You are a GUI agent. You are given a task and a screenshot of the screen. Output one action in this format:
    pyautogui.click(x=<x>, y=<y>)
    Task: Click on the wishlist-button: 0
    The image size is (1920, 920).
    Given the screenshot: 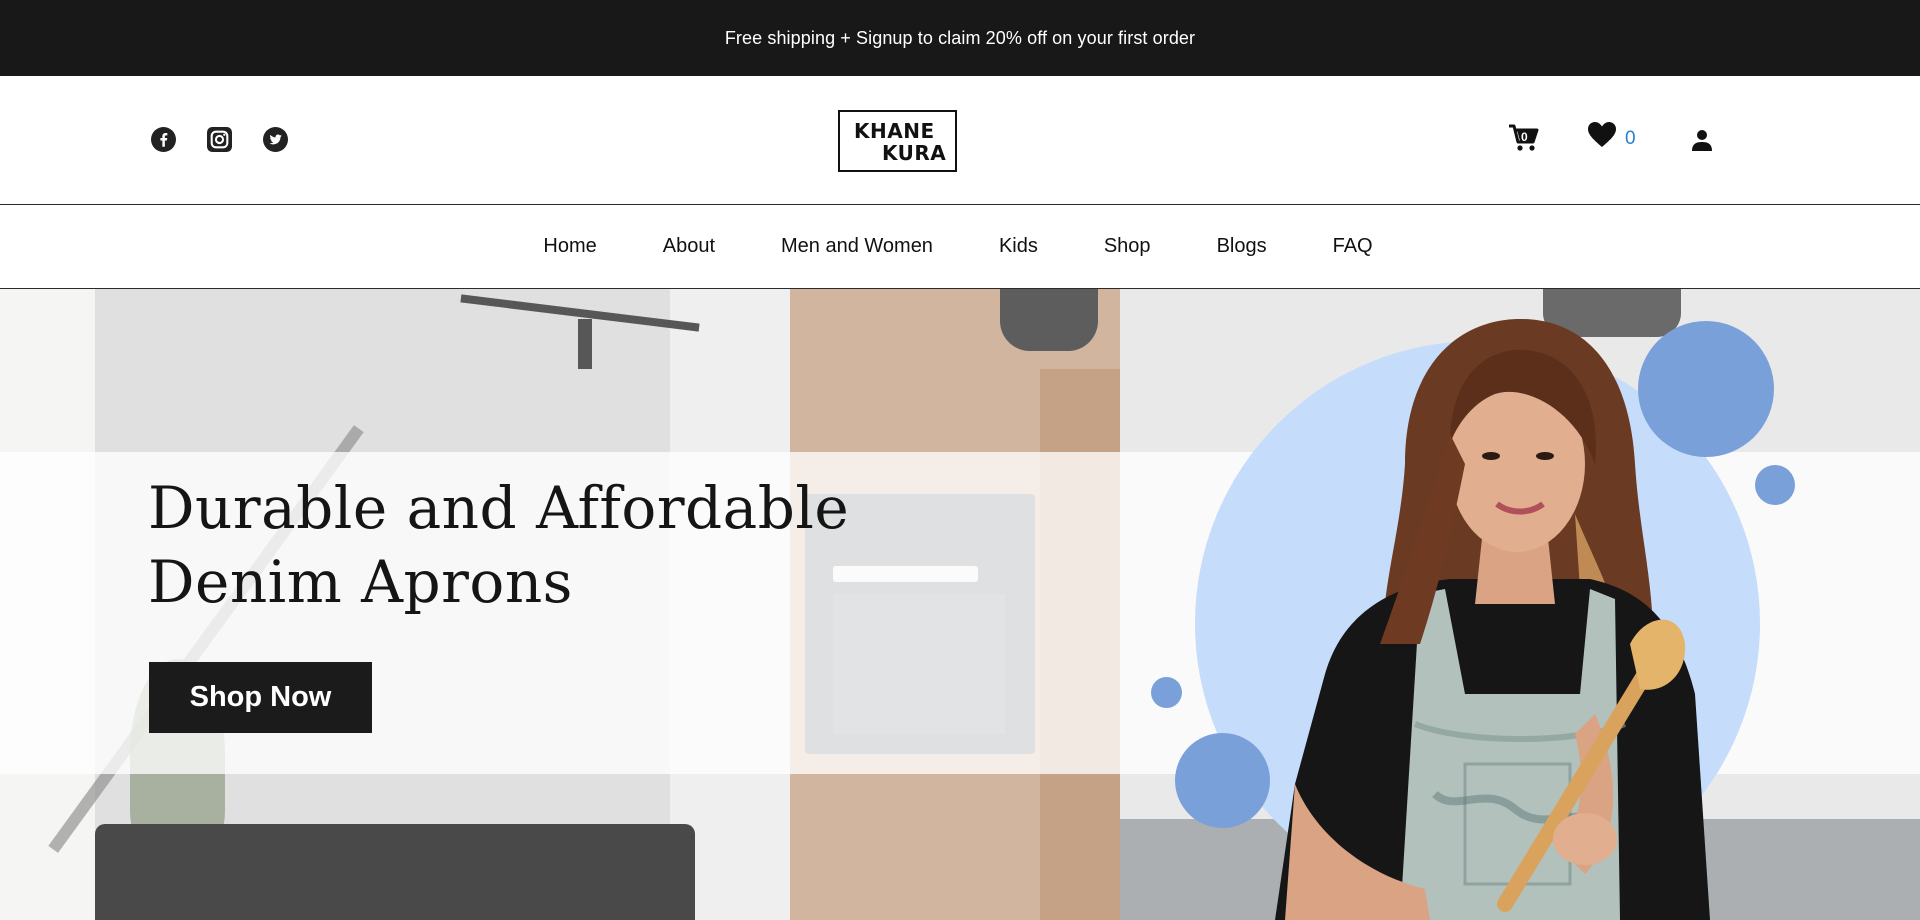 What is the action you would take?
    pyautogui.click(x=1612, y=136)
    